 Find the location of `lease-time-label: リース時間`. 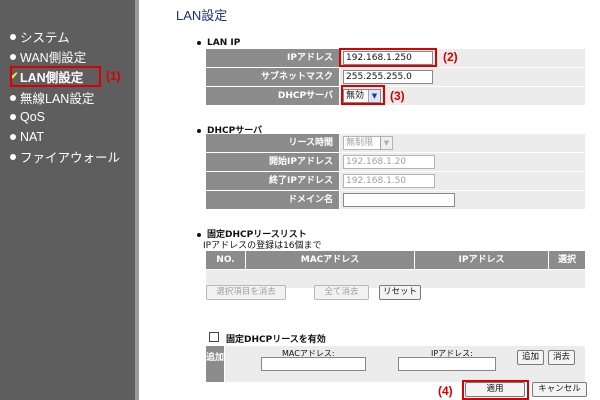

lease-time-label: リース時間 is located at coordinates (272, 143).